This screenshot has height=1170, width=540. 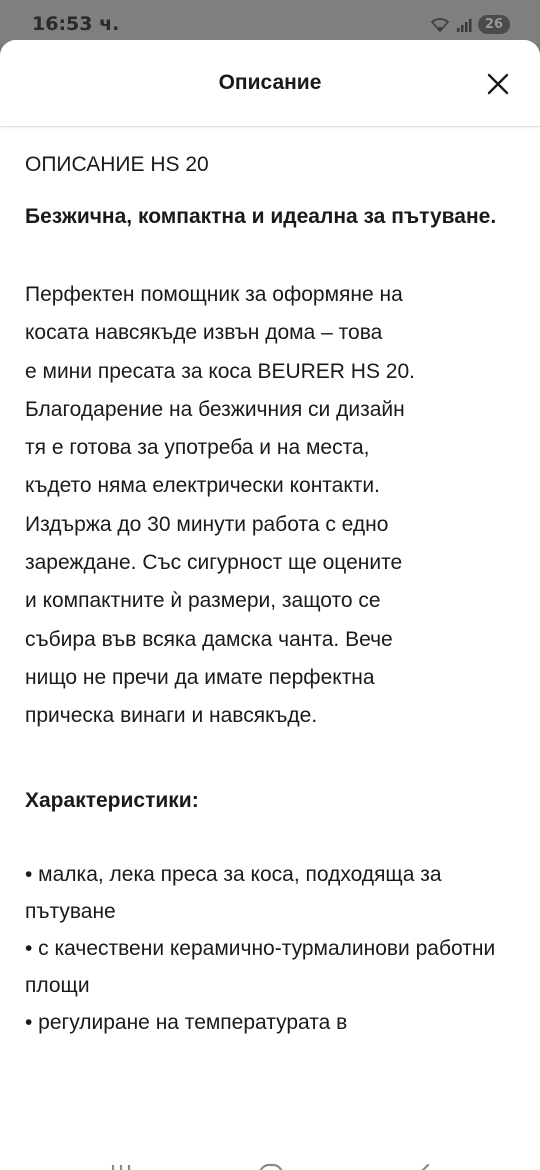 I want to click on home-icon, so click(x=271, y=1165).